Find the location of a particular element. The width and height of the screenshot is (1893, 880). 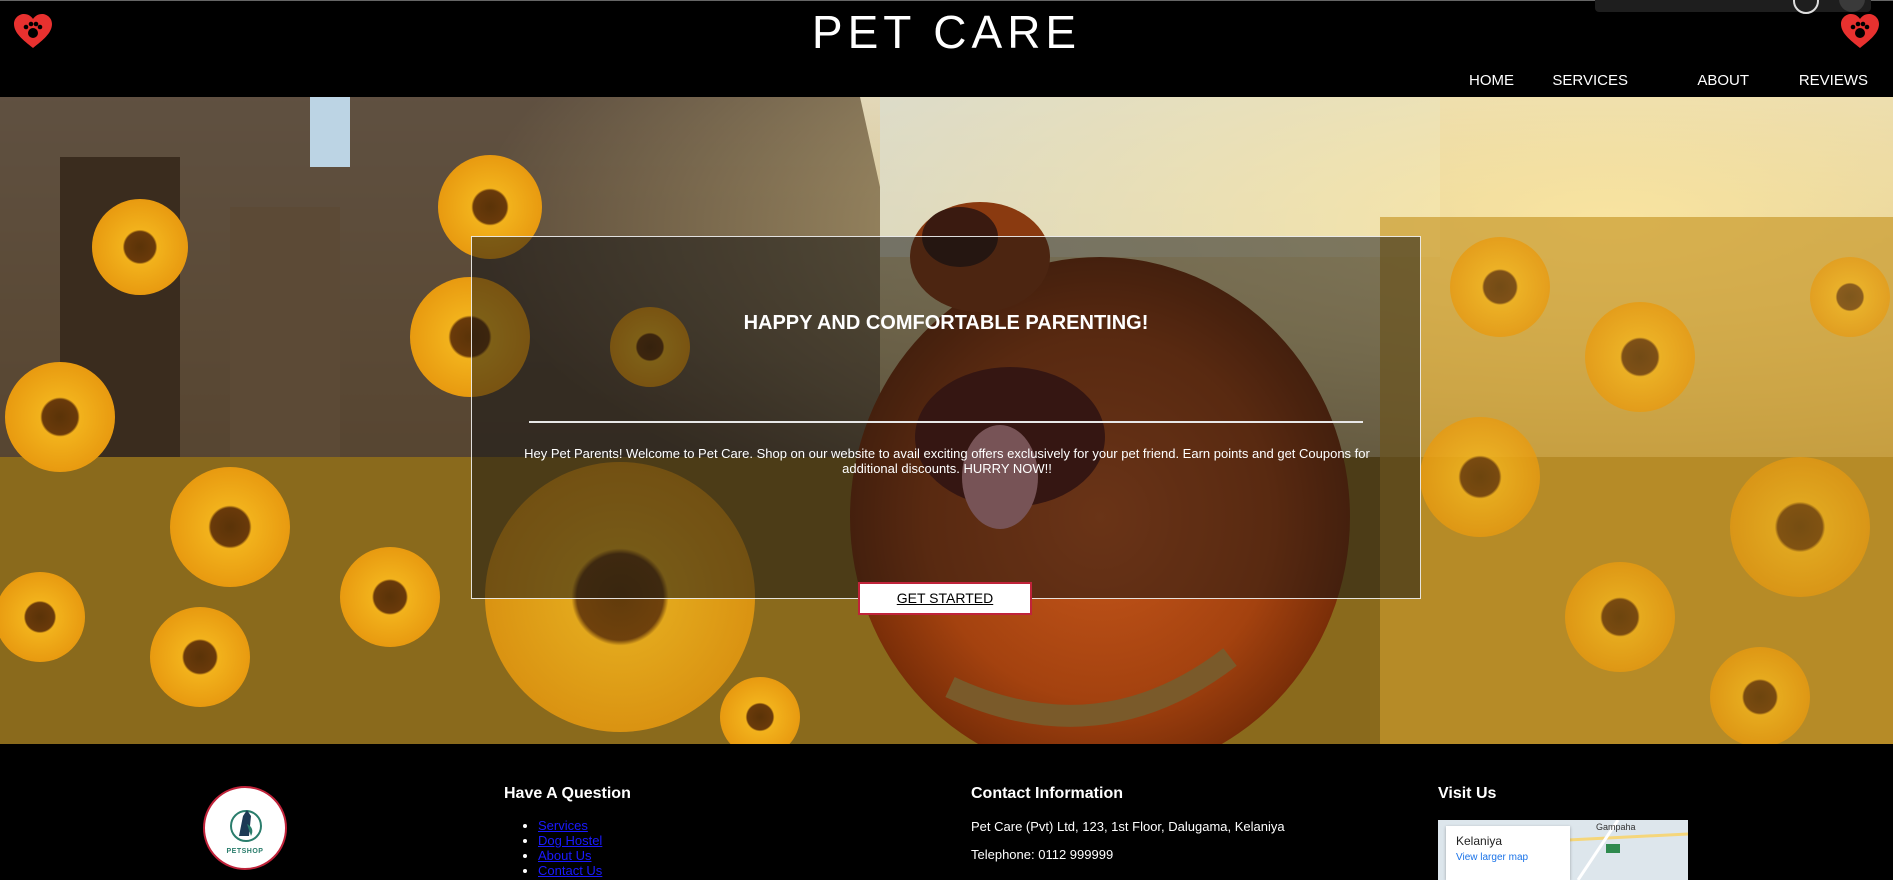

visit-heading: Visit Us is located at coordinates (1467, 793).